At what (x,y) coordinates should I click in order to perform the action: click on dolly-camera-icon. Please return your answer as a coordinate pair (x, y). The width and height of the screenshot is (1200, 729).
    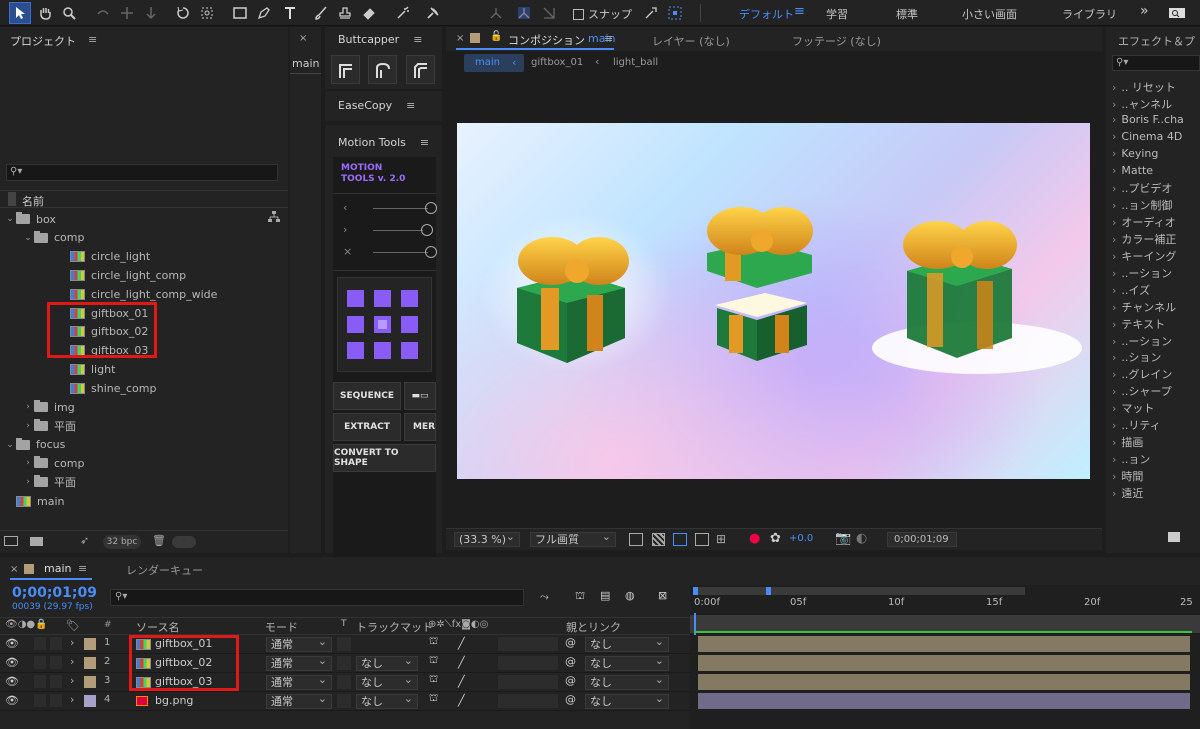
    Looking at the image, I should click on (151, 13).